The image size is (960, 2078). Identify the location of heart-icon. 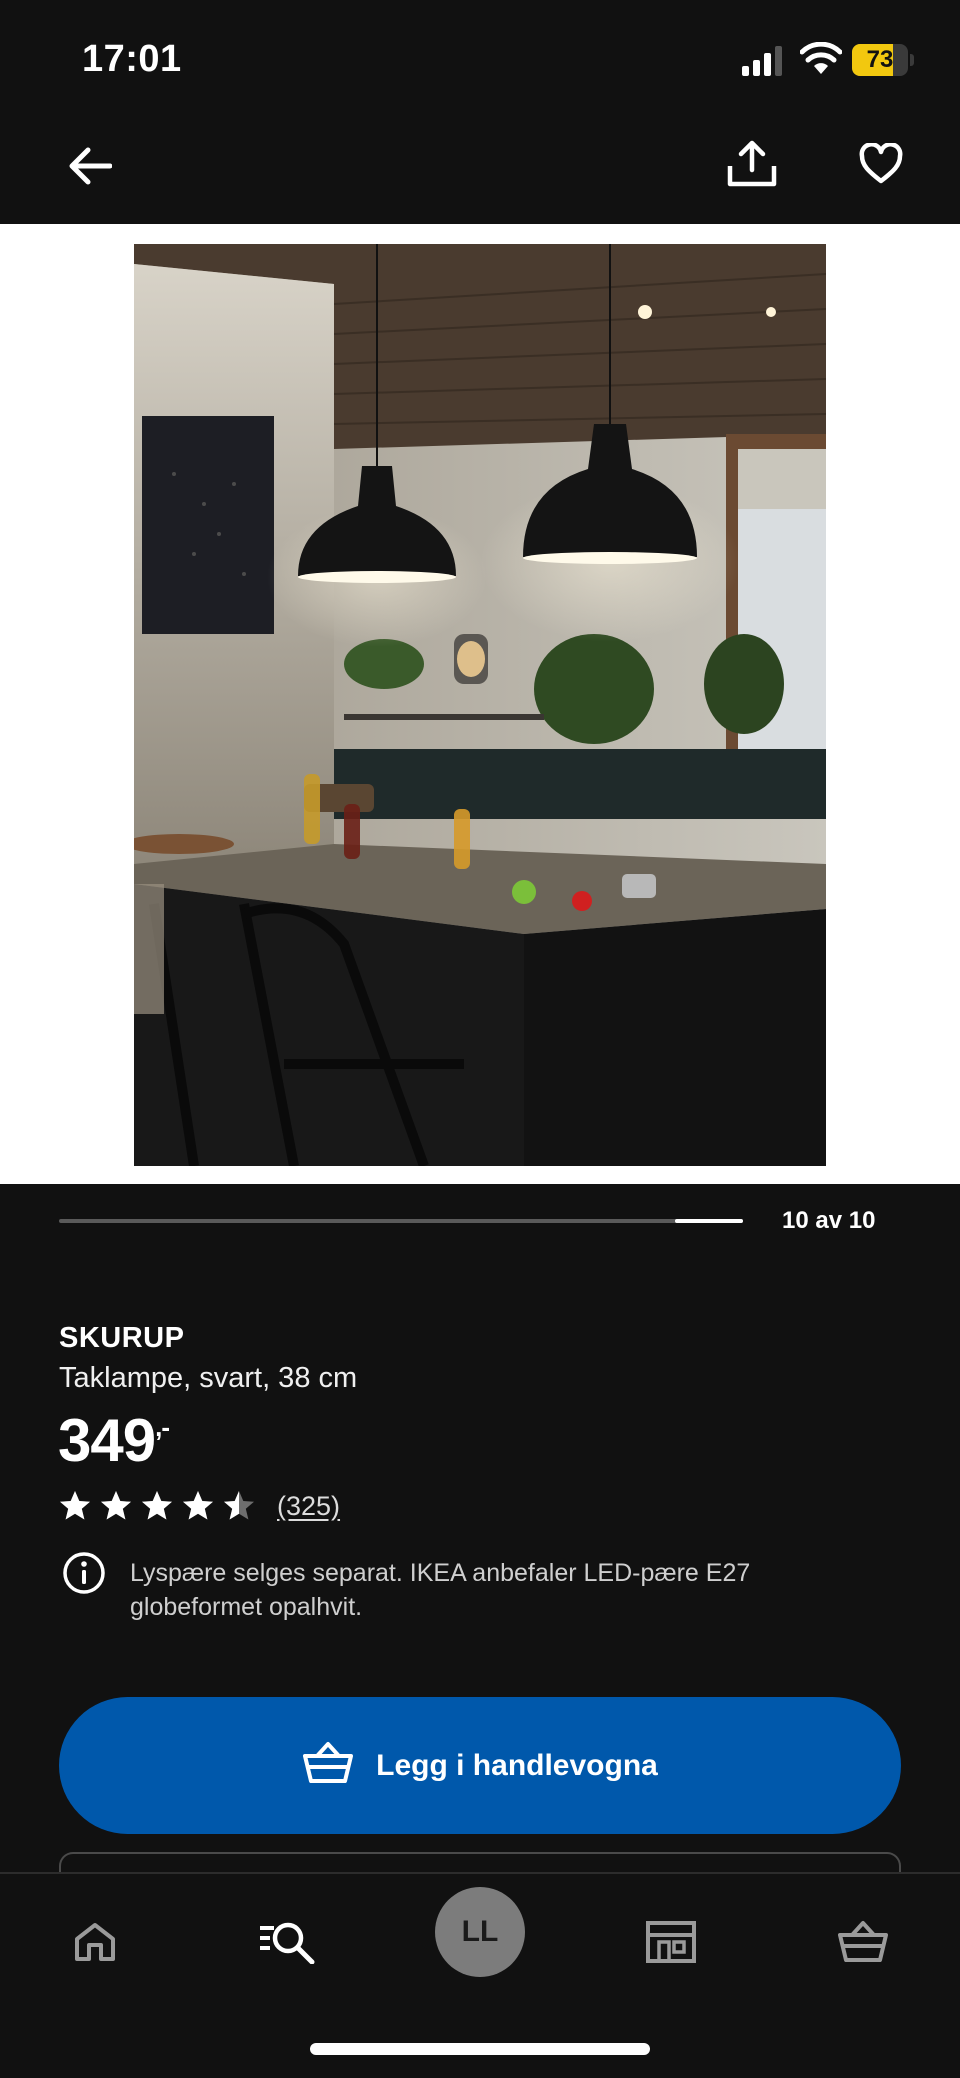
(881, 165).